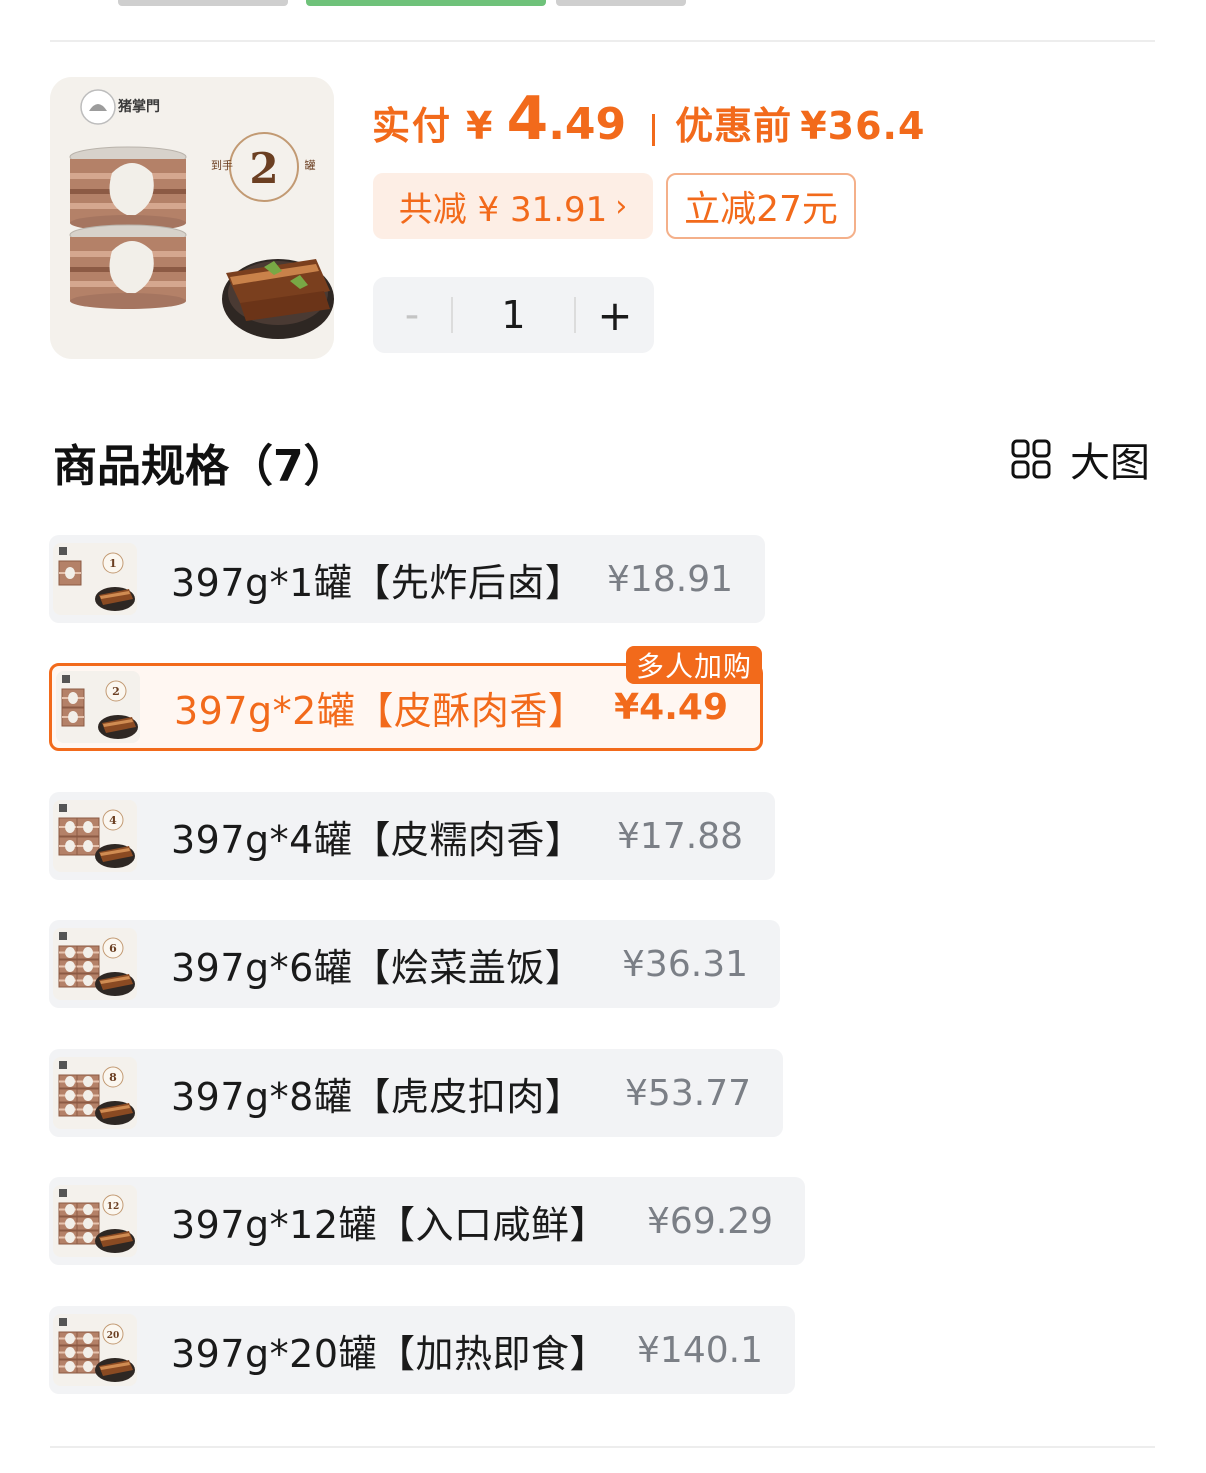  What do you see at coordinates (670, 579) in the screenshot?
I see `spec-price: ¥18.91` at bounding box center [670, 579].